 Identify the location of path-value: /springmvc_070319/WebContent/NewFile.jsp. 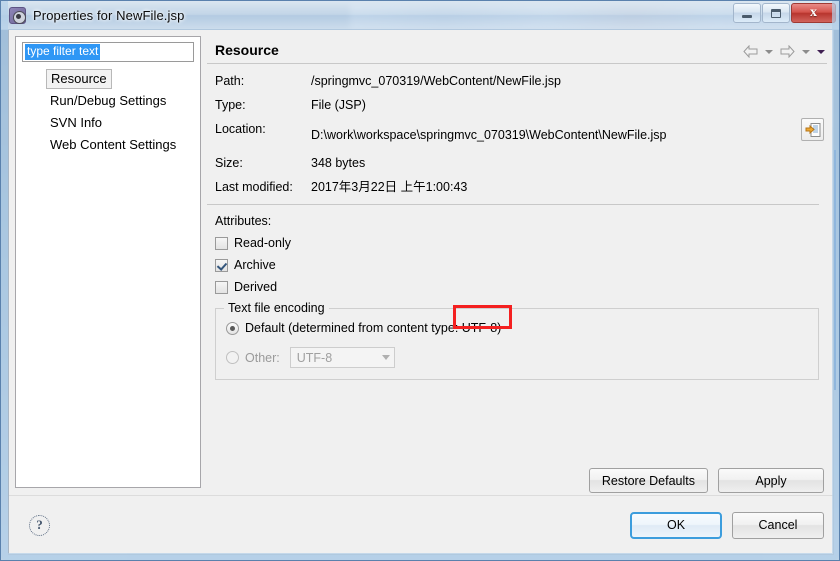
(436, 81).